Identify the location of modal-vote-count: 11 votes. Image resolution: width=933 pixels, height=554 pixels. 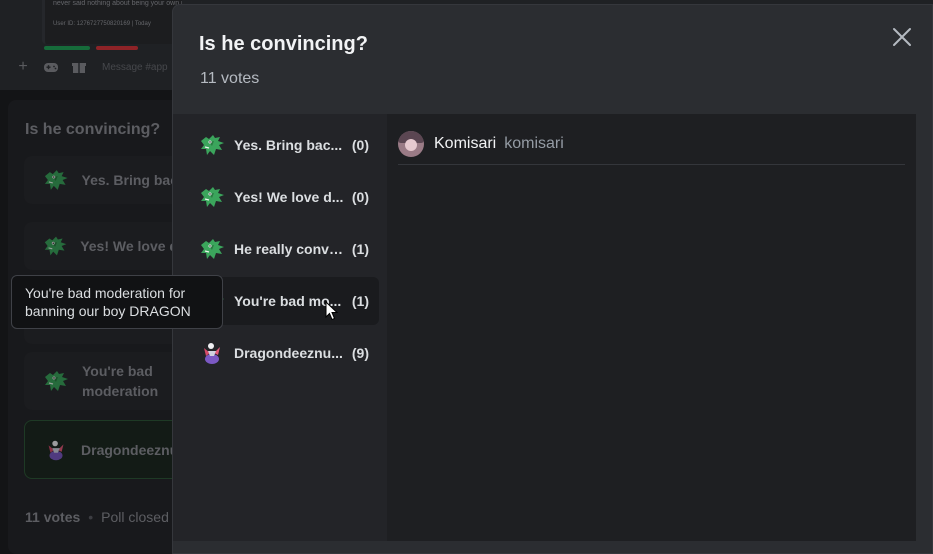
(230, 78).